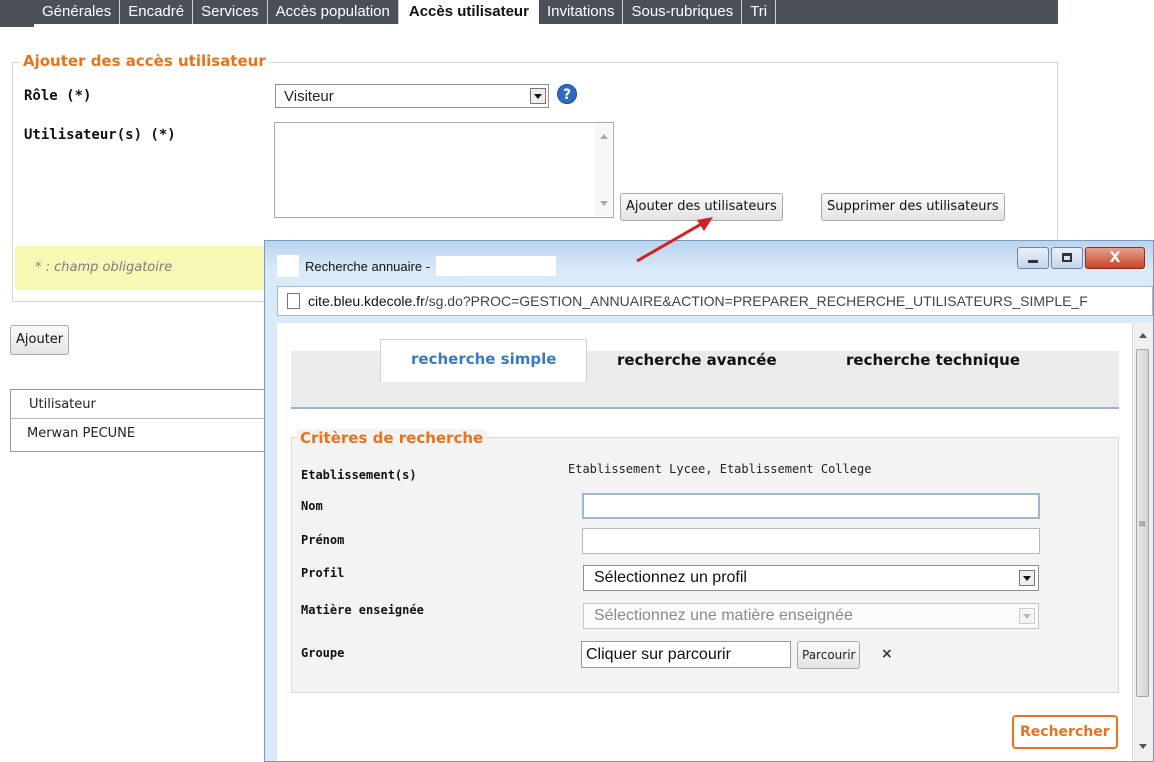 Image resolution: width=1154 pixels, height=762 pixels. I want to click on users-table: Utilisateur Merwan PECUNE, so click(142, 420).